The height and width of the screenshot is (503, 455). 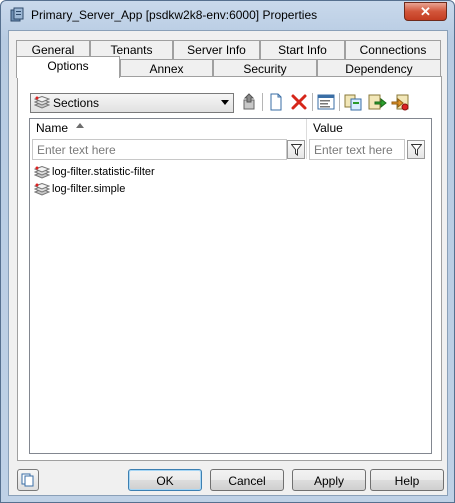 What do you see at coordinates (328, 128) in the screenshot?
I see `column-header-label: Value` at bounding box center [328, 128].